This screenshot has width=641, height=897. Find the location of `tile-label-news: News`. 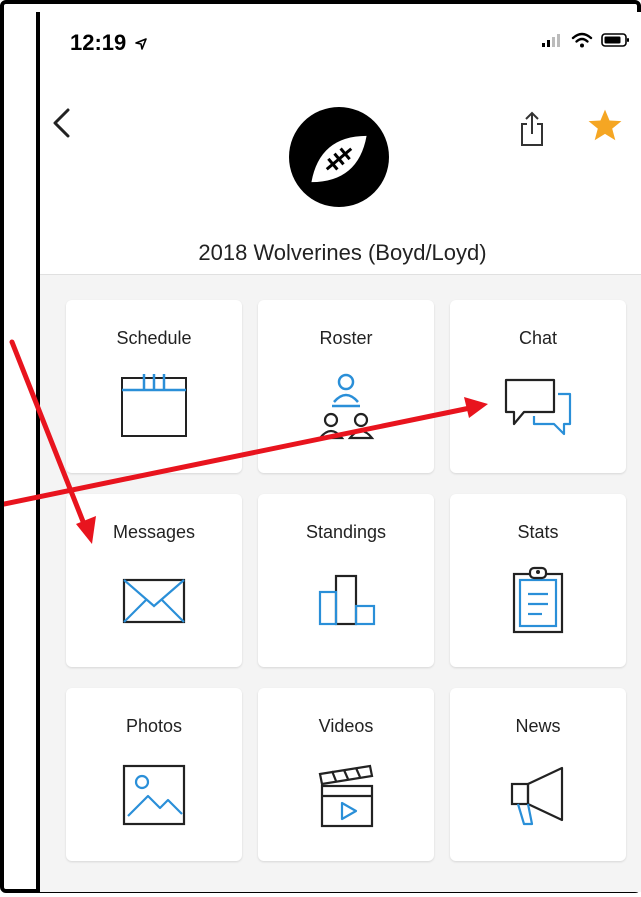

tile-label-news: News is located at coordinates (538, 726).